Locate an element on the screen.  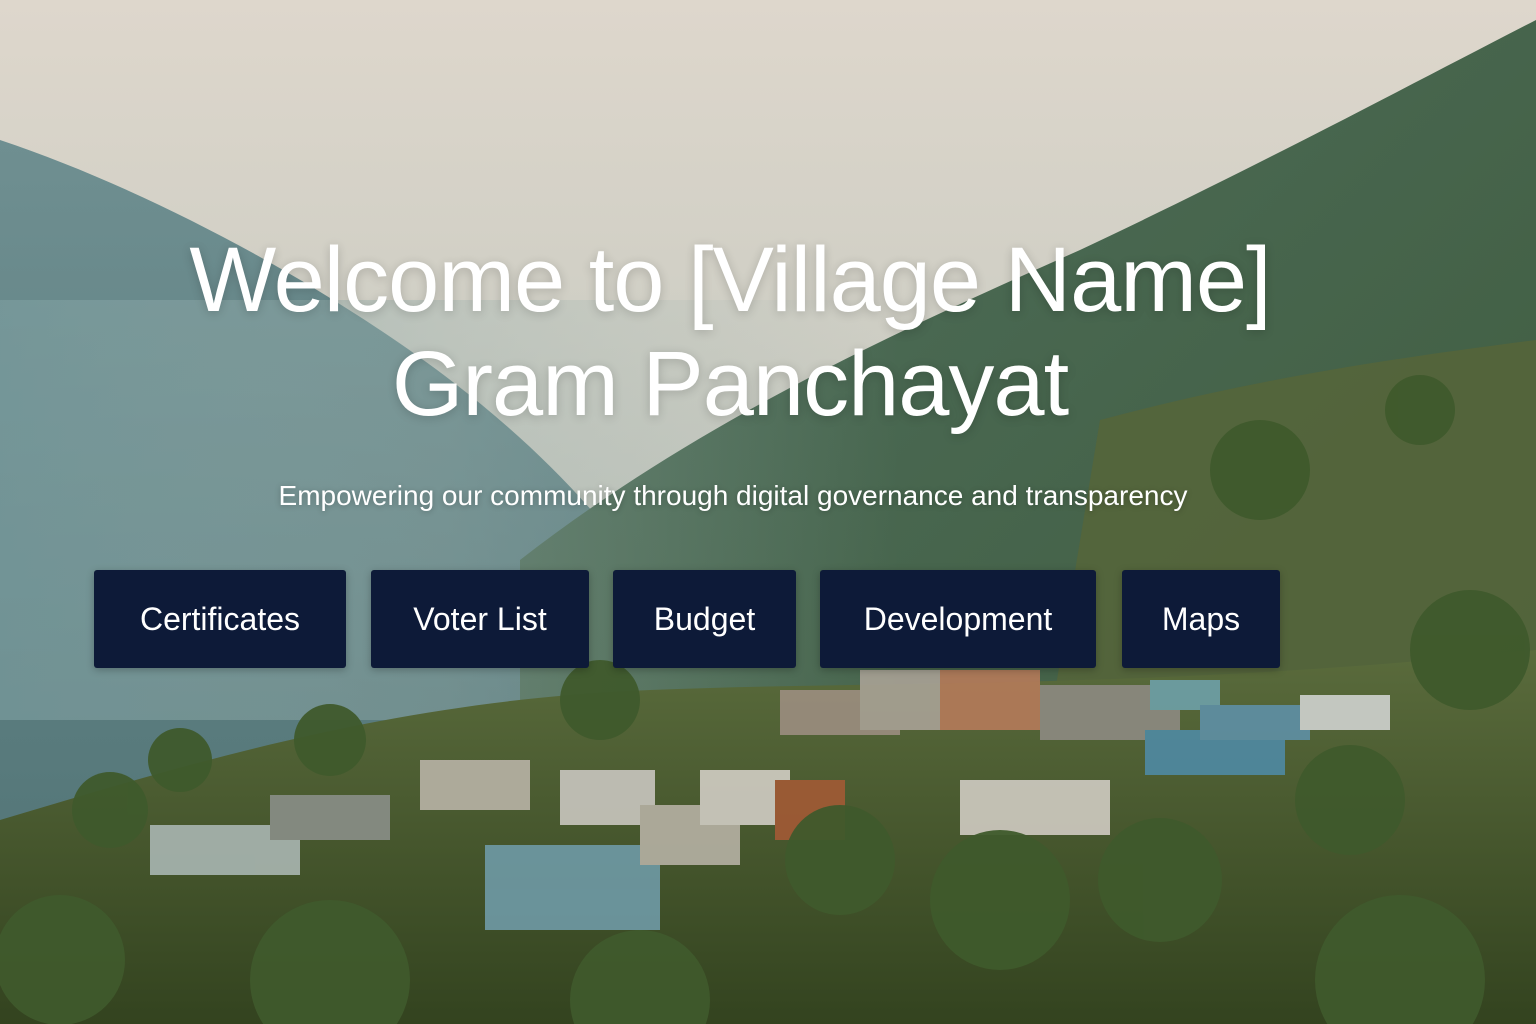
maps-button: Maps is located at coordinates (1201, 619).